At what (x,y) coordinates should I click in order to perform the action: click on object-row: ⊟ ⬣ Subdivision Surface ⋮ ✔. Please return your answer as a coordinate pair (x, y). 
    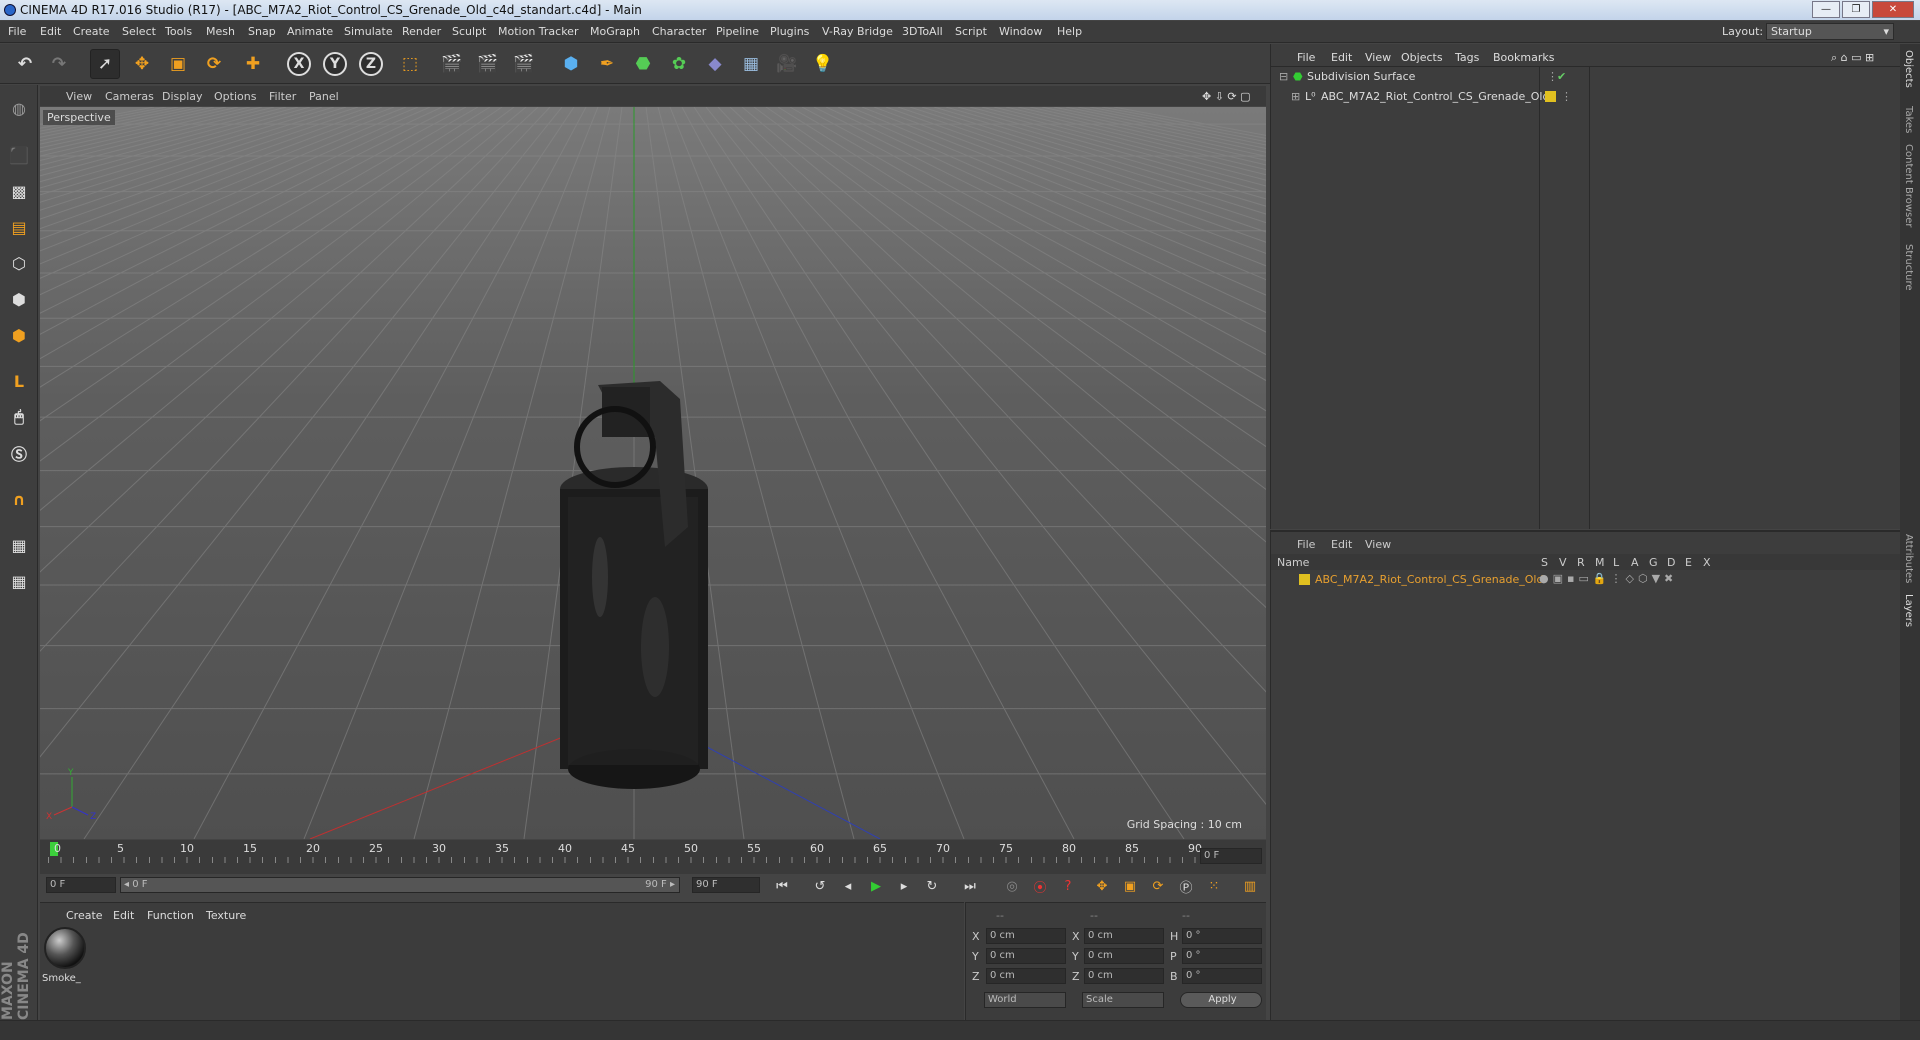
    Looking at the image, I should click on (1585, 78).